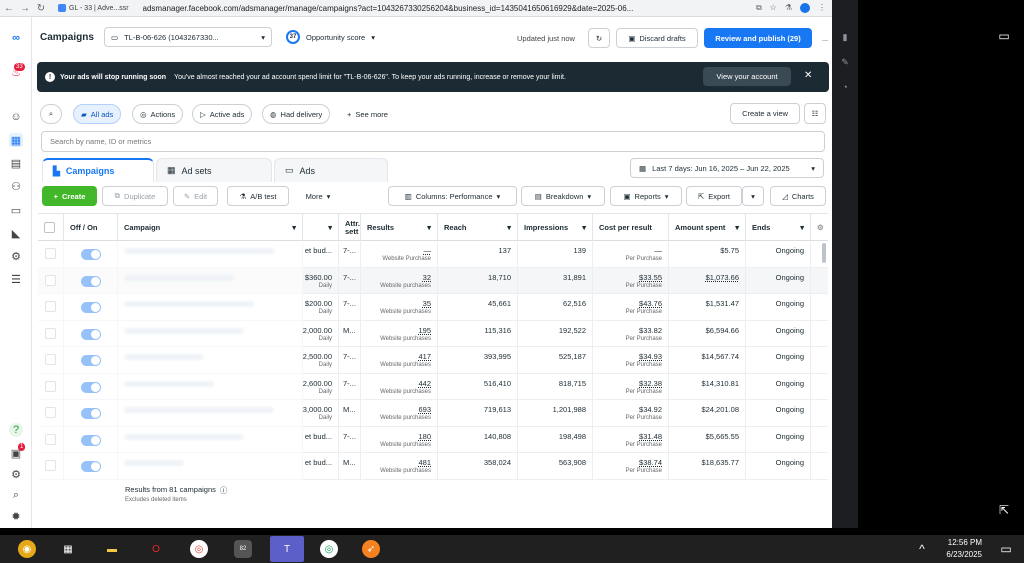  What do you see at coordinates (199, 549) in the screenshot?
I see `chrome-icon: ◎` at bounding box center [199, 549].